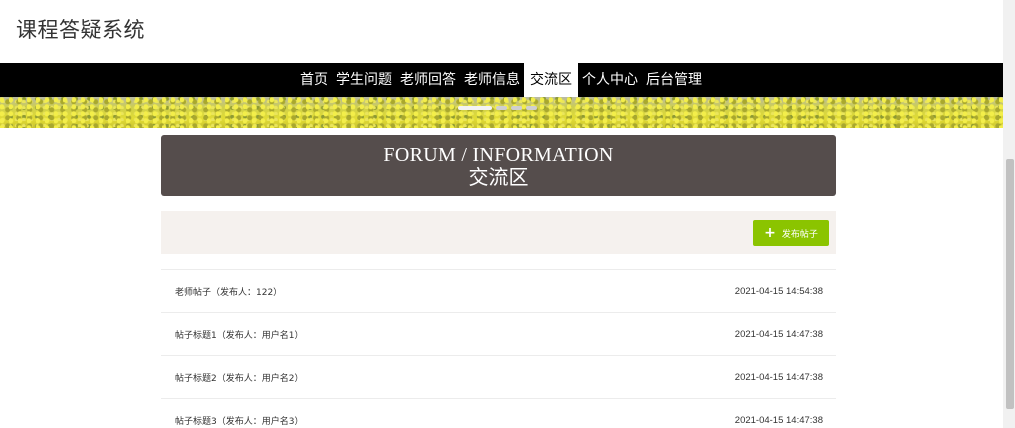  What do you see at coordinates (314, 80) in the screenshot?
I see `nav-item-home: 首页` at bounding box center [314, 80].